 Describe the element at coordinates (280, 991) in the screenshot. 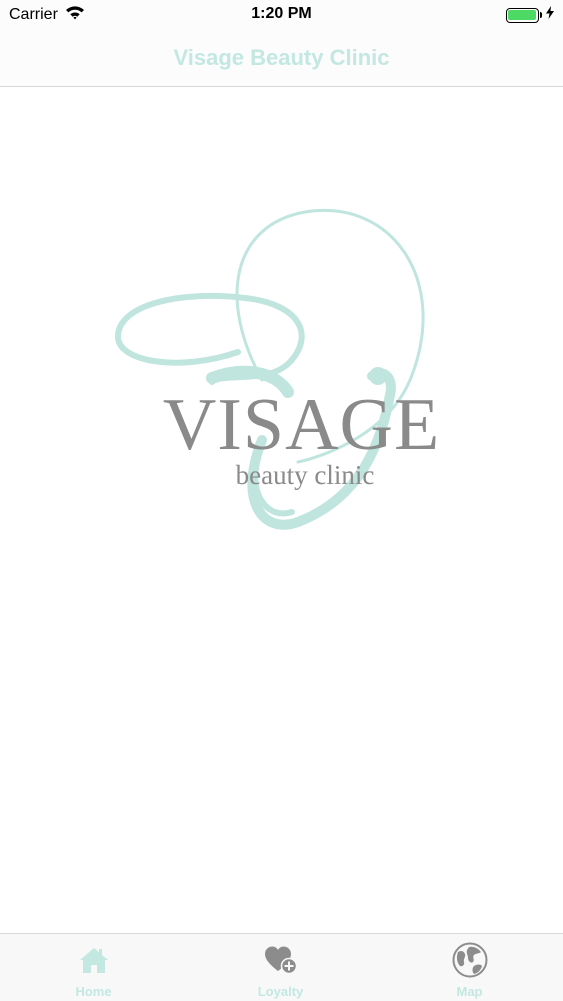

I see `tab-loyalty-label: Loyalty` at that location.